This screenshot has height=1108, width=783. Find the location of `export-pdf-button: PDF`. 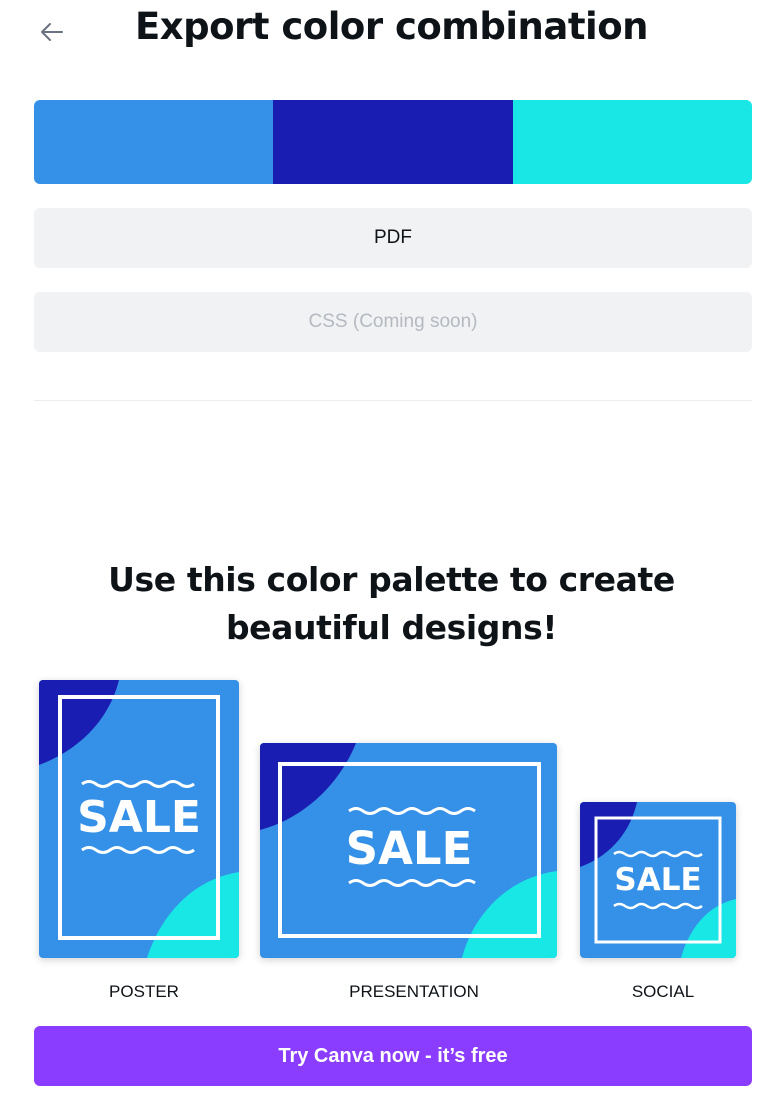

export-pdf-button: PDF is located at coordinates (393, 238).